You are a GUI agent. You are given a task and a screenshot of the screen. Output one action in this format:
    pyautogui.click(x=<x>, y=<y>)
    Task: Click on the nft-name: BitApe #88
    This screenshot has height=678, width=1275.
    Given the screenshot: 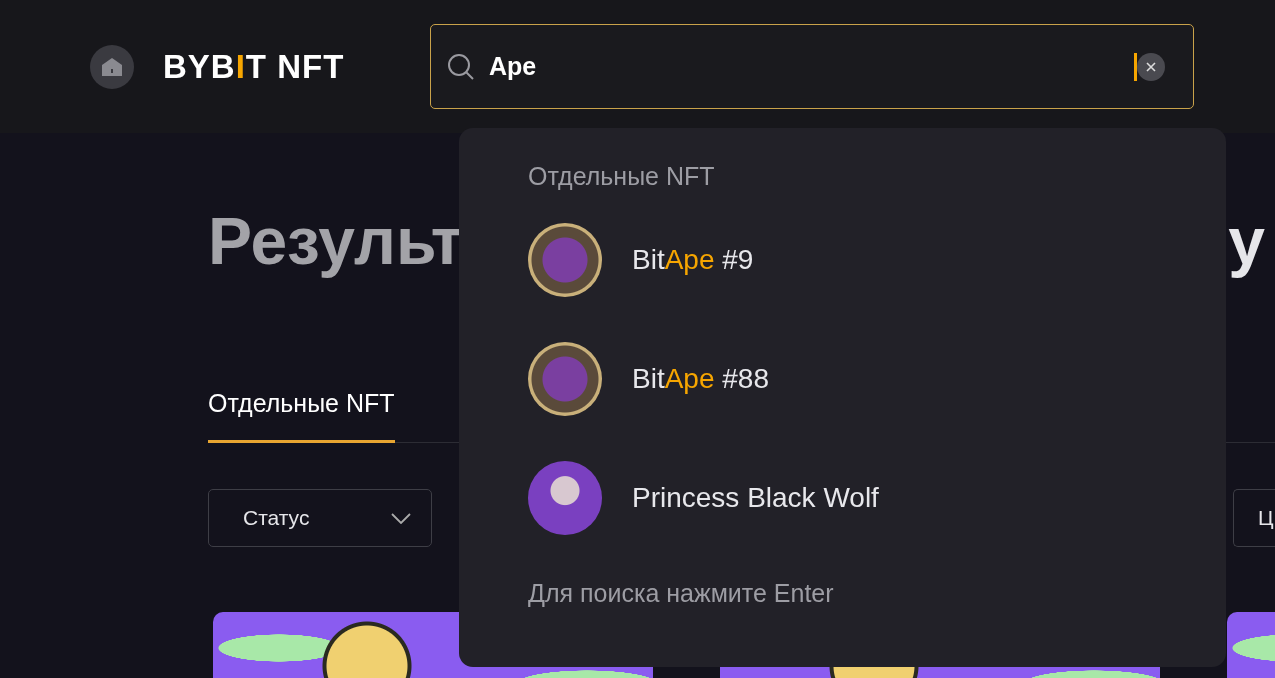 What is the action you would take?
    pyautogui.click(x=700, y=379)
    